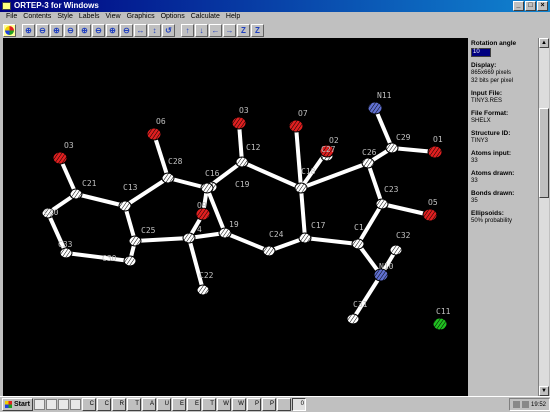 This screenshot has height=412, width=550. I want to click on atom-c18, so click(301, 188).